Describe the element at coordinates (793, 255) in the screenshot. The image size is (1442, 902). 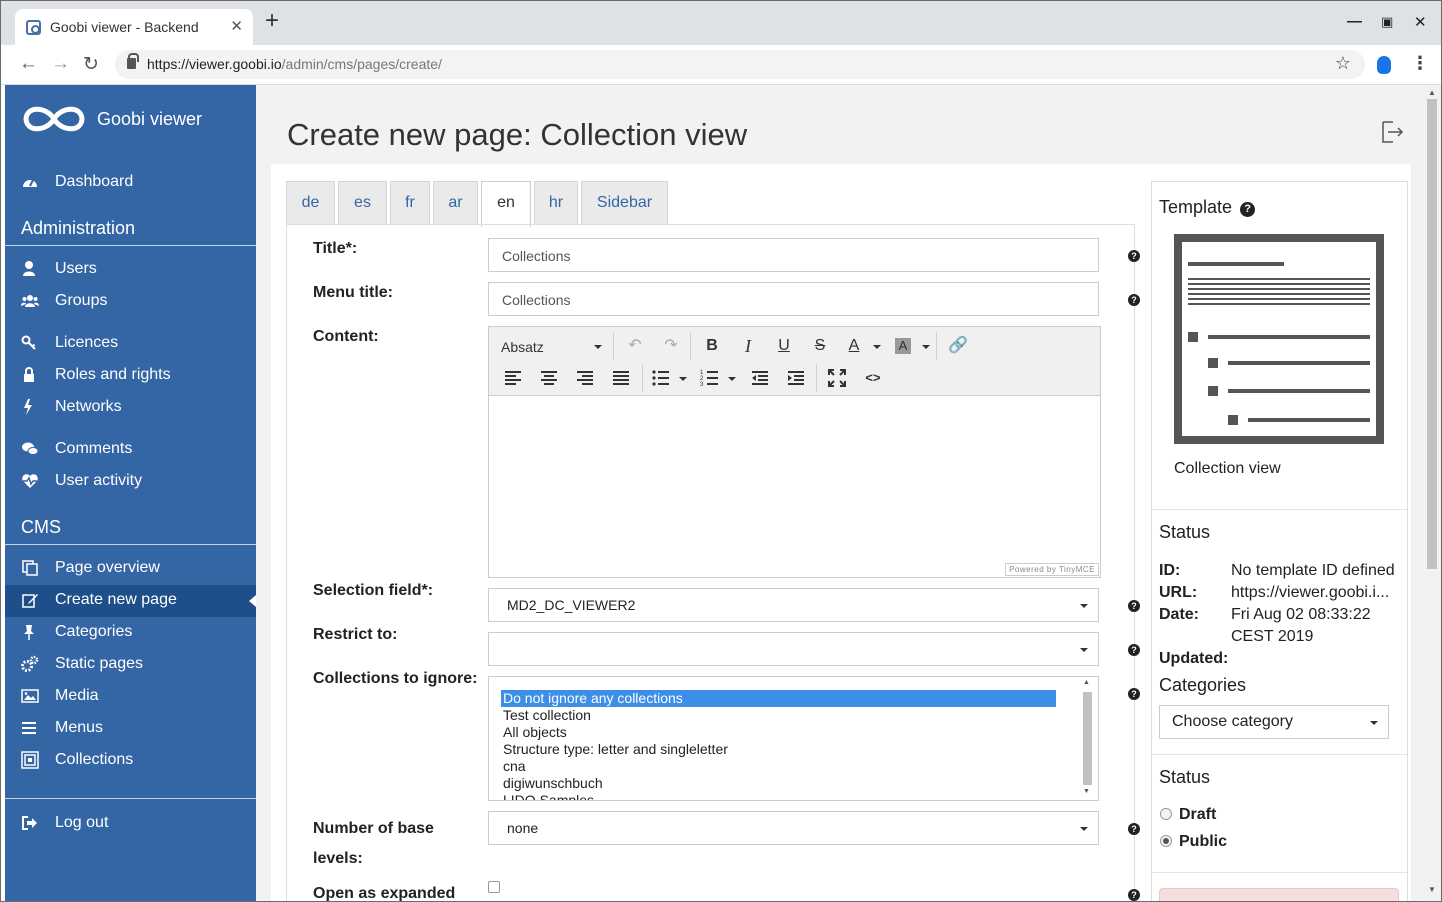
I see `title-input: Collections` at that location.